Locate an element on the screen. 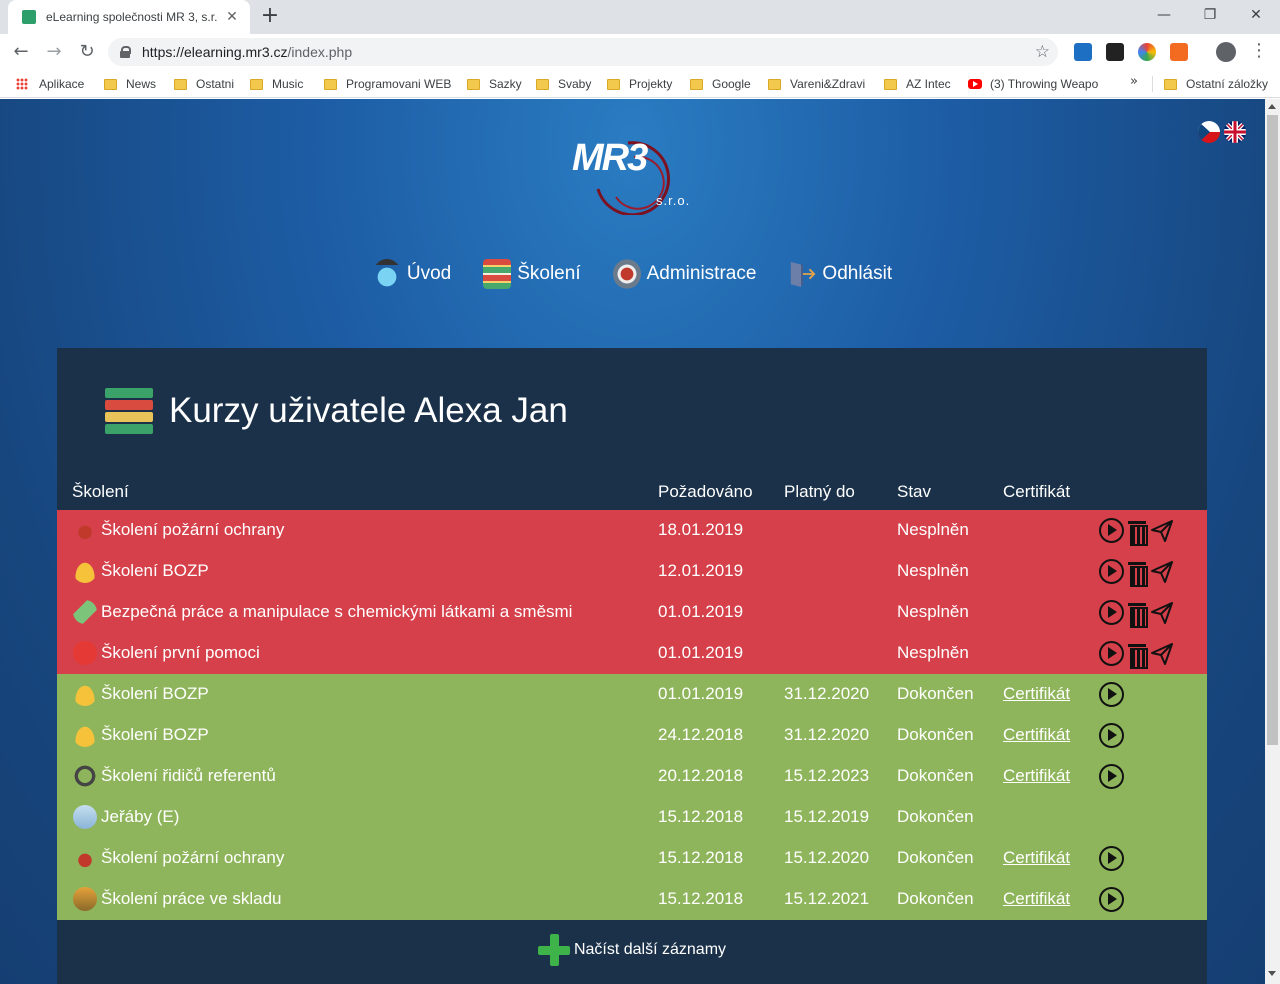  plus-icon is located at coordinates (553, 950).